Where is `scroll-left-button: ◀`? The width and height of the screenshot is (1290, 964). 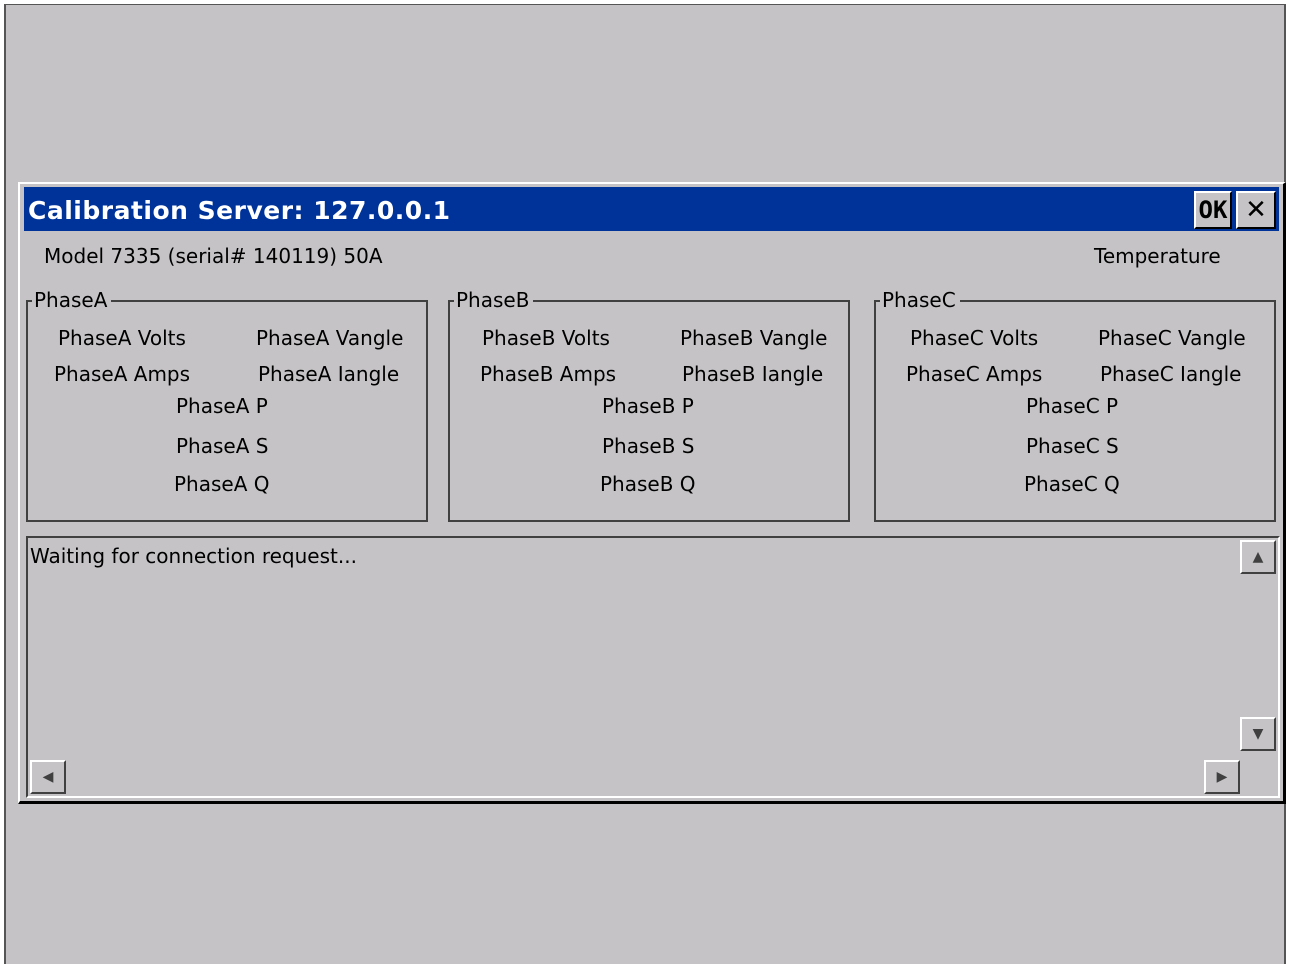 scroll-left-button: ◀ is located at coordinates (48, 777).